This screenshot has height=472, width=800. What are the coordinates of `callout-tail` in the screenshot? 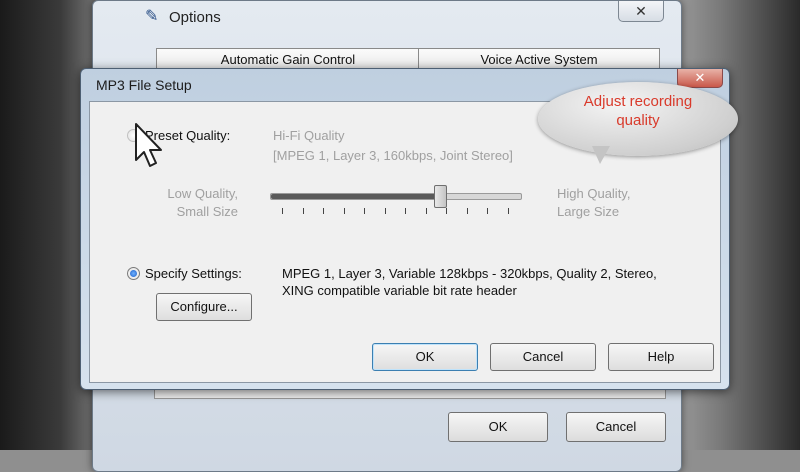 It's located at (601, 155).